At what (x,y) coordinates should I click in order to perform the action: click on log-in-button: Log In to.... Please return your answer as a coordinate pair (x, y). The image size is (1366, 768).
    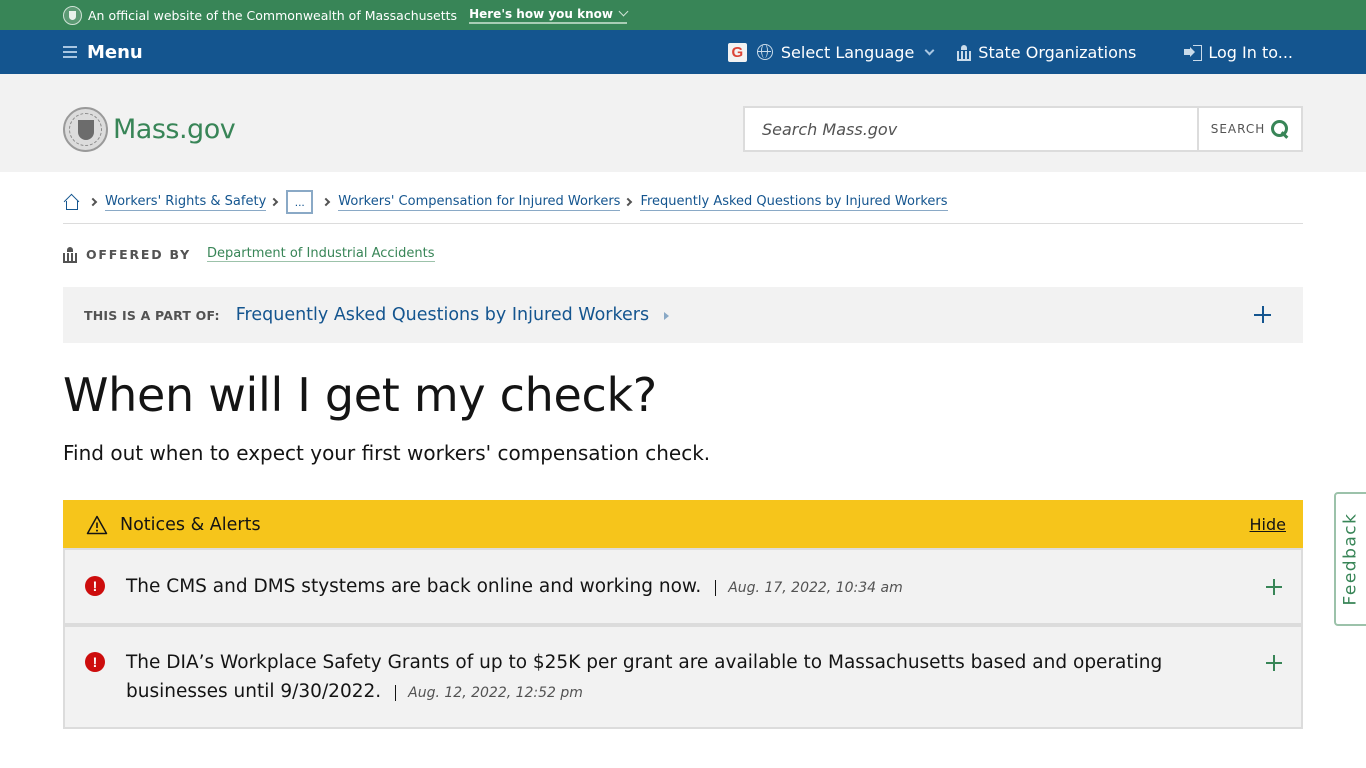
    Looking at the image, I should click on (1250, 52).